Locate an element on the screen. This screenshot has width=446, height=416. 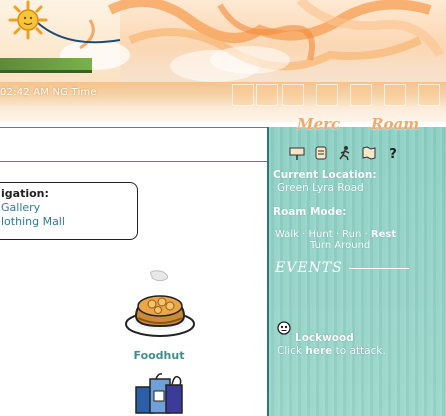
event-monster-name: Lockwood is located at coordinates (324, 338).